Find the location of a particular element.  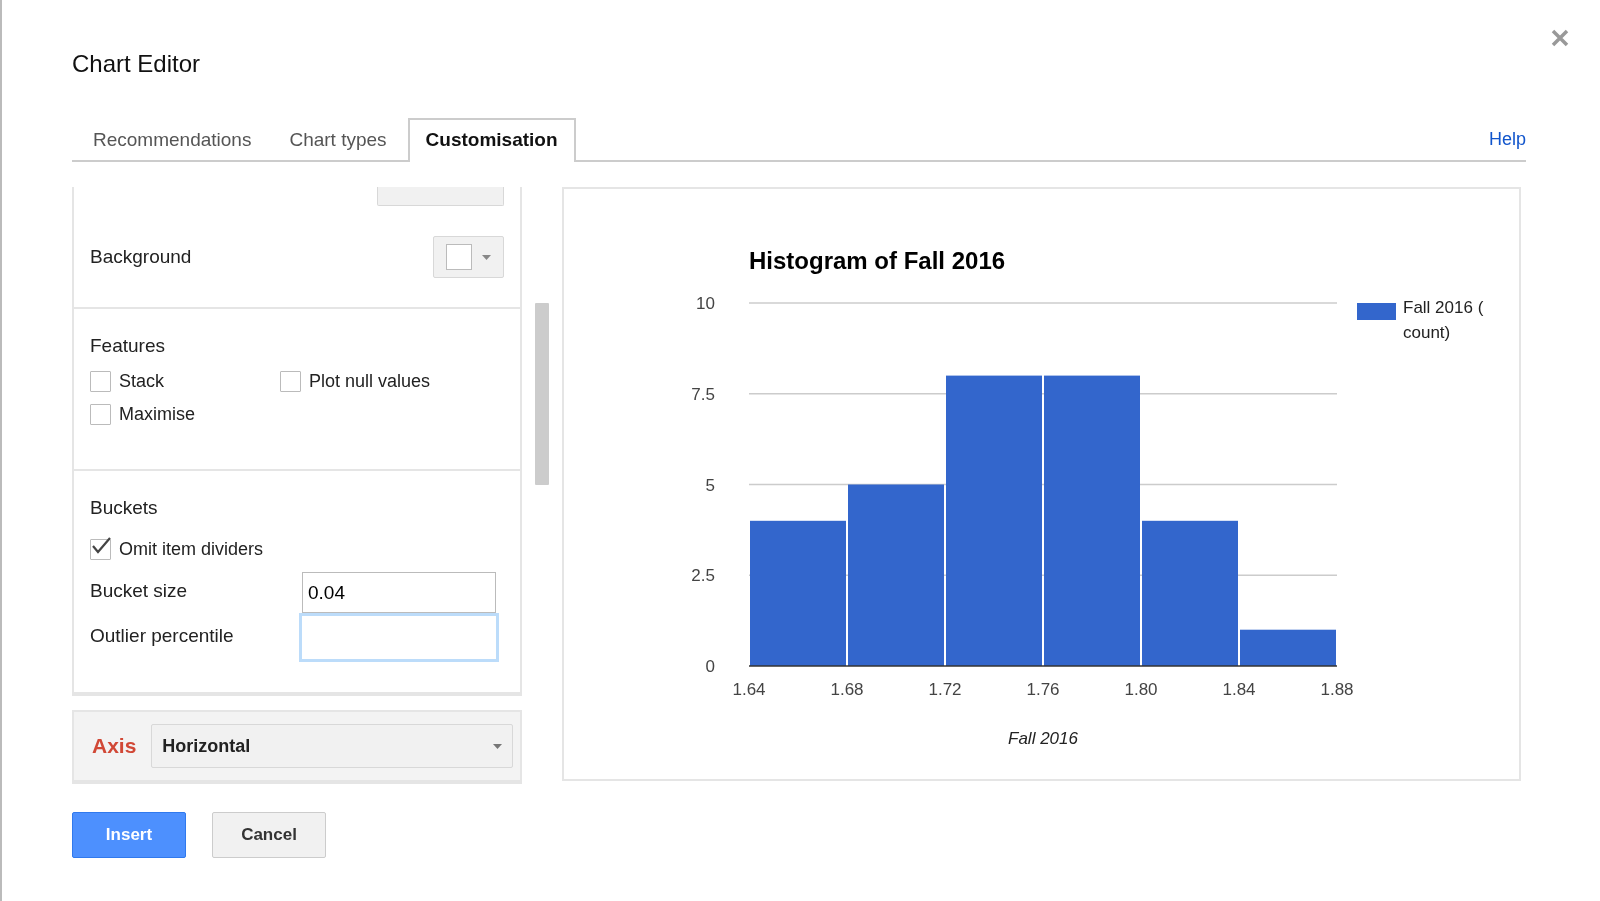

x-tick-label: 1.72 is located at coordinates (945, 689).